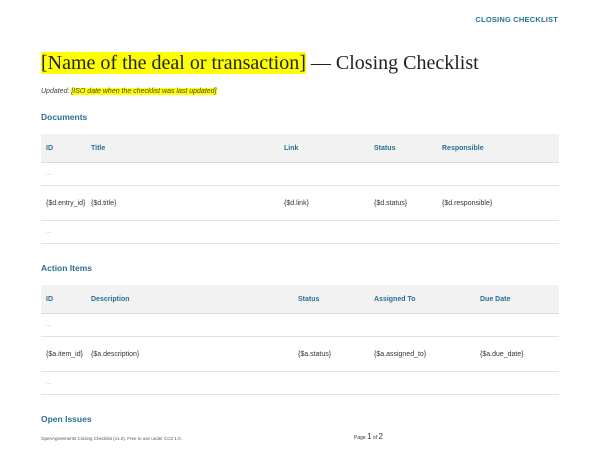 The image size is (600, 463). Describe the element at coordinates (498, 148) in the screenshot. I see `col-header-responsible: Responsible` at that location.